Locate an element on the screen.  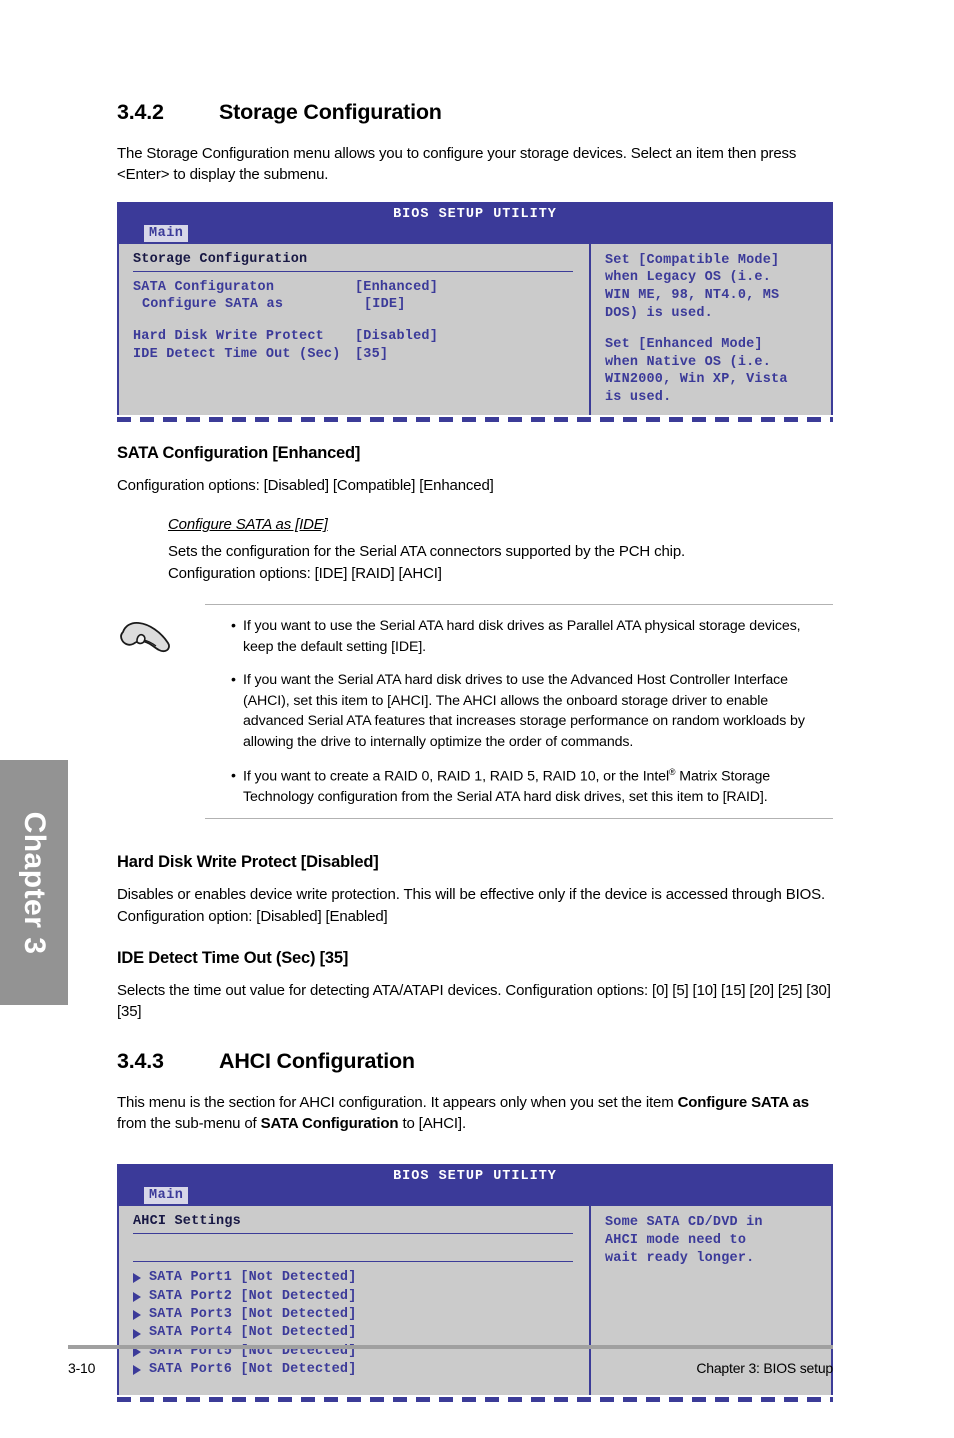
section-title-342: Storage Configuration is located at coordinates (330, 112).